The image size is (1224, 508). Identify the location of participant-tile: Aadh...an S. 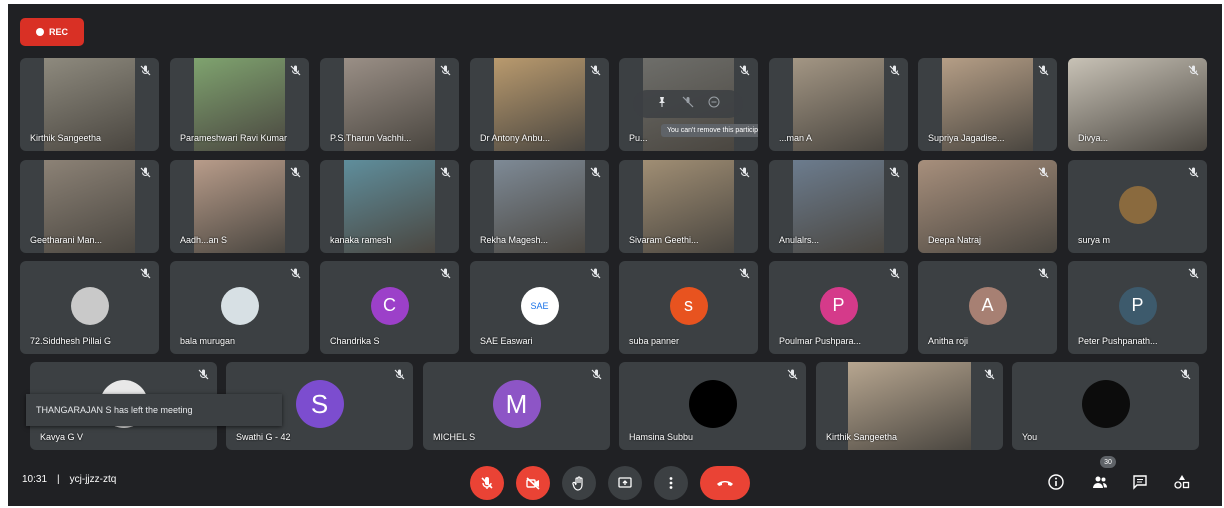
(239, 206).